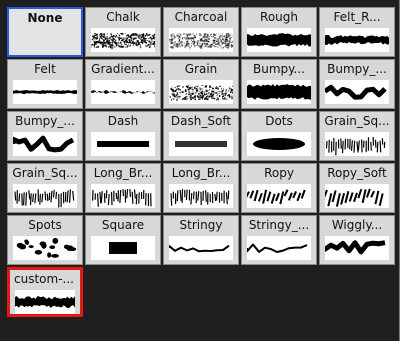  What do you see at coordinates (357, 173) in the screenshot?
I see `brush-tile-label: Ropy_Soft` at bounding box center [357, 173].